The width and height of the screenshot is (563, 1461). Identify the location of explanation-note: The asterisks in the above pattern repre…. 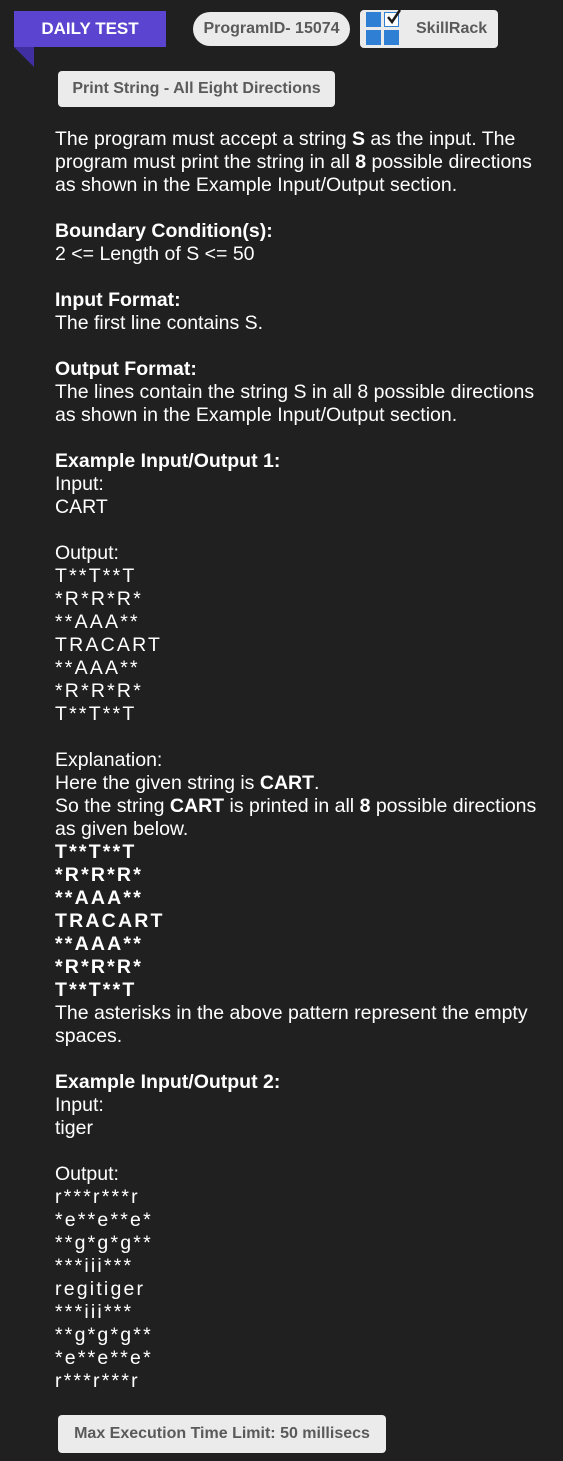
(291, 1024).